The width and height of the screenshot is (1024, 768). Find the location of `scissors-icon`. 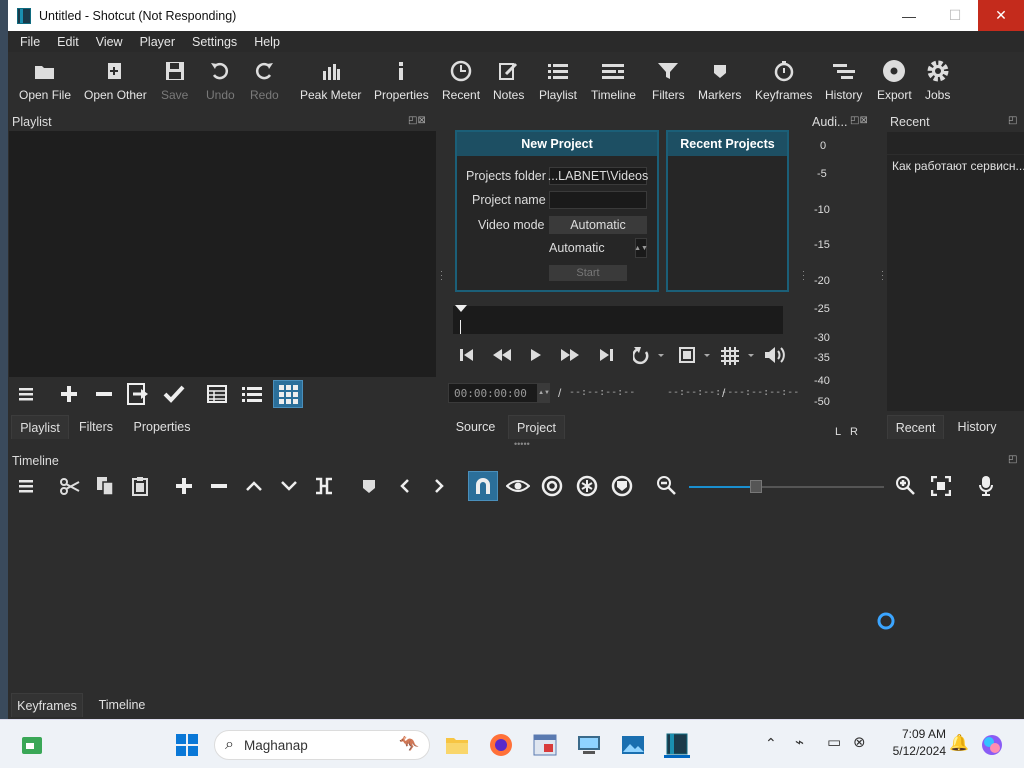

scissors-icon is located at coordinates (70, 486).